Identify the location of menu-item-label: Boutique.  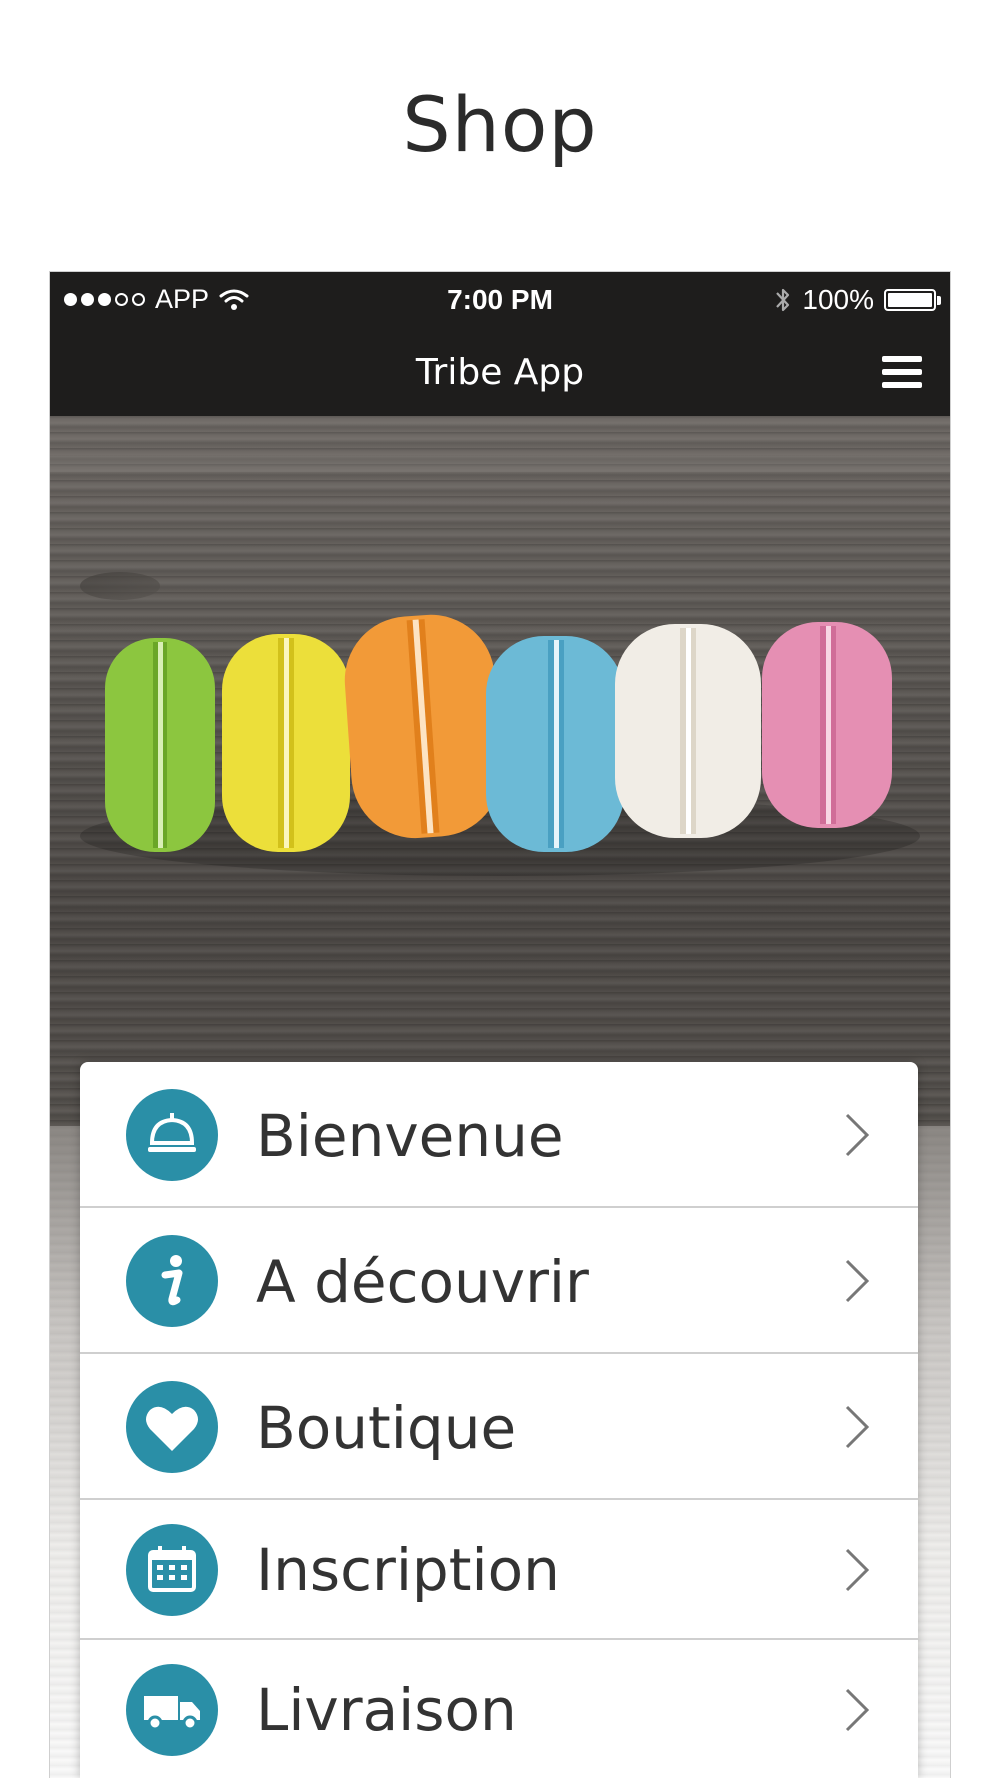
(386, 1428).